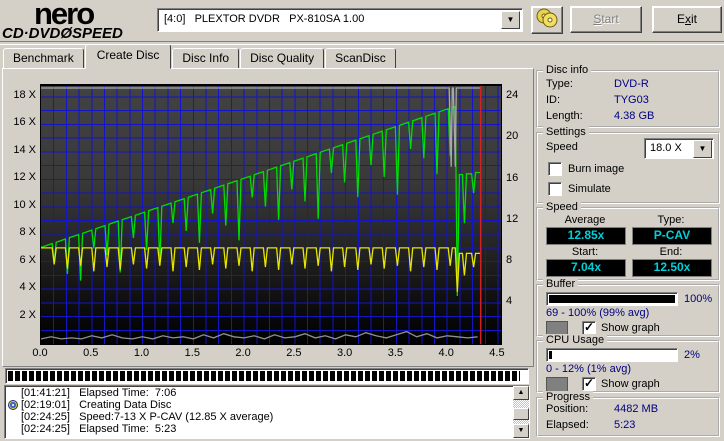 This screenshot has width=724, height=441. Describe the element at coordinates (512, 177) in the screenshot. I see `right-axis-tick: 16` at that location.